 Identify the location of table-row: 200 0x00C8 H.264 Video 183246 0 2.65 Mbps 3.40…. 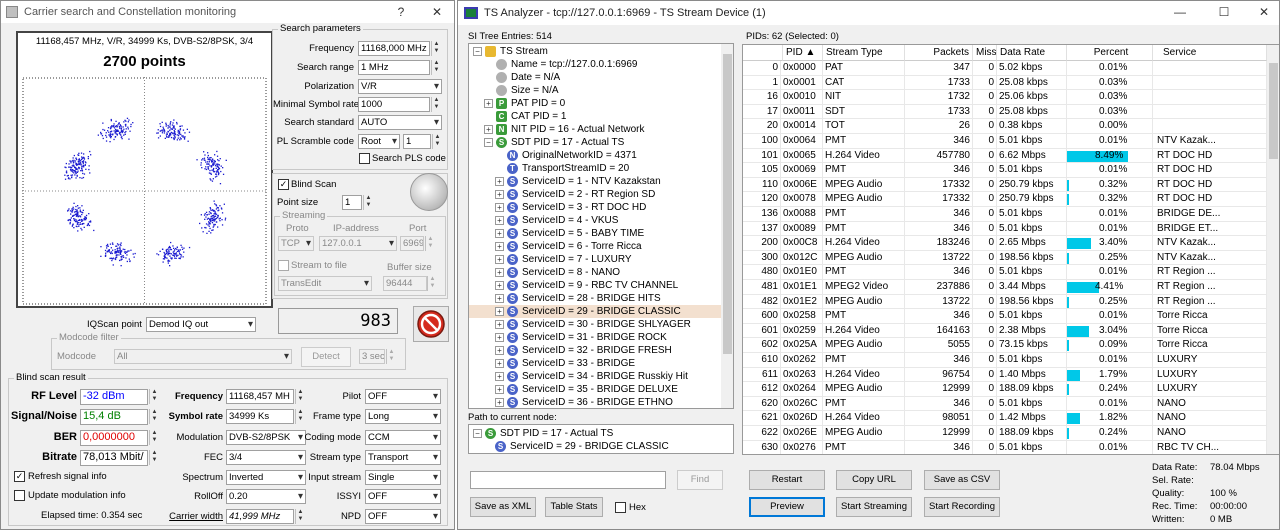
(1005, 243).